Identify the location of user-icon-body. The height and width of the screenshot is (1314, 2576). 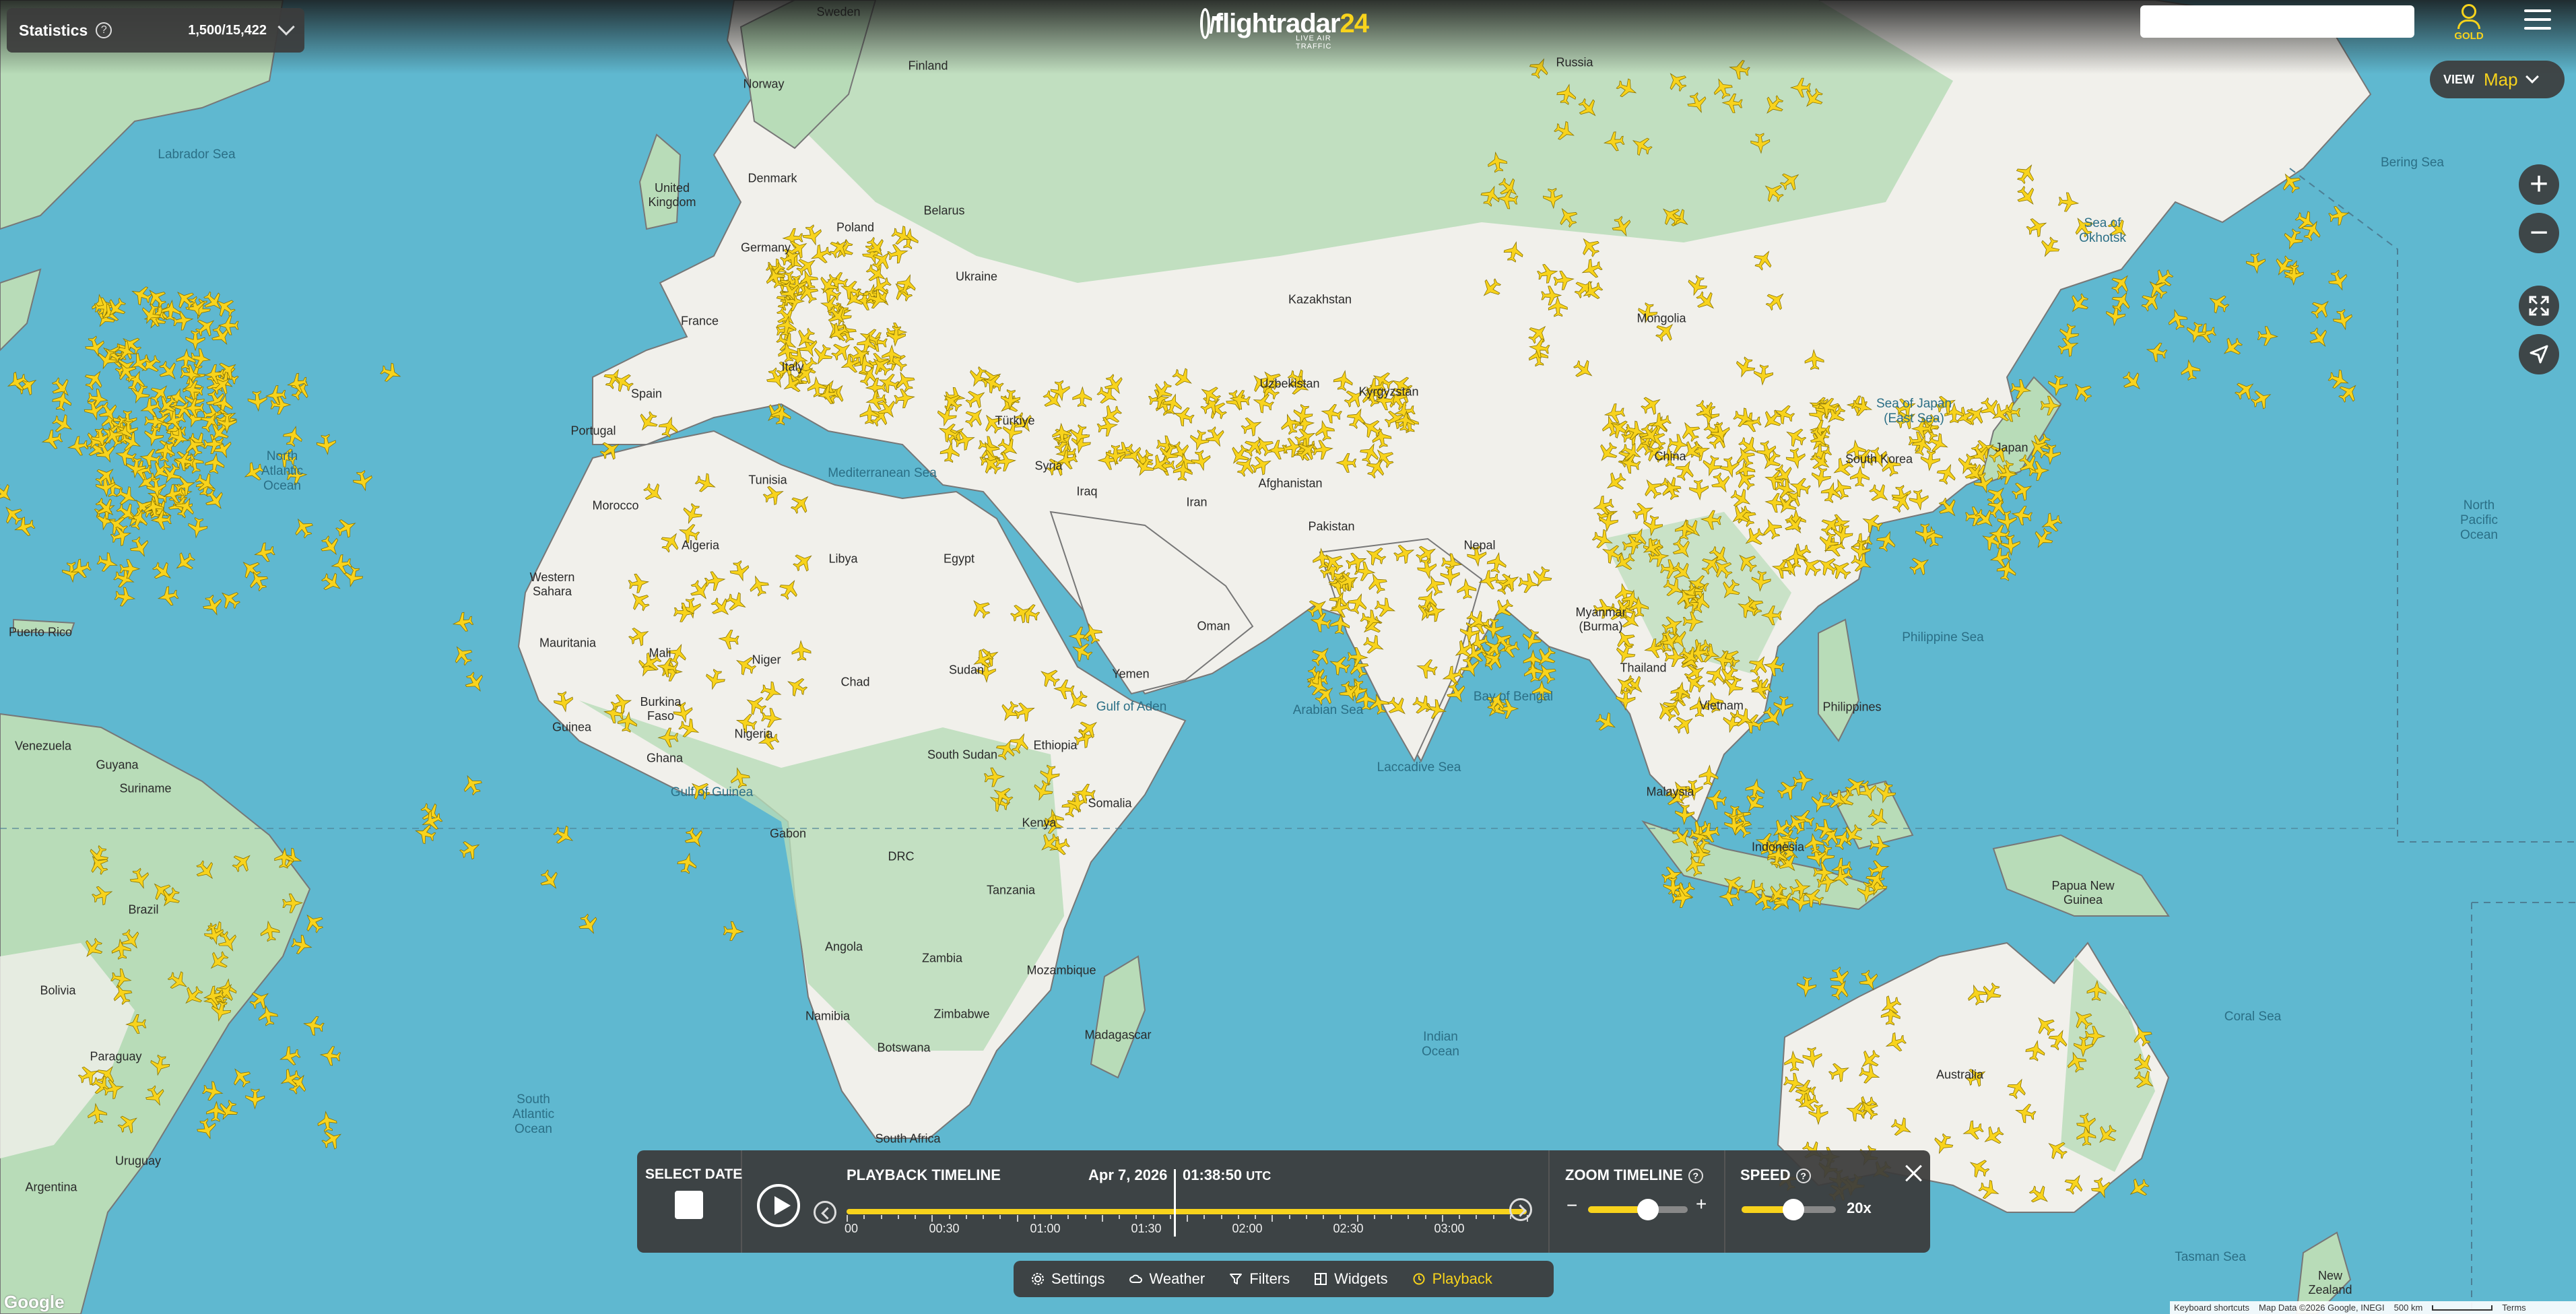
(2468, 24).